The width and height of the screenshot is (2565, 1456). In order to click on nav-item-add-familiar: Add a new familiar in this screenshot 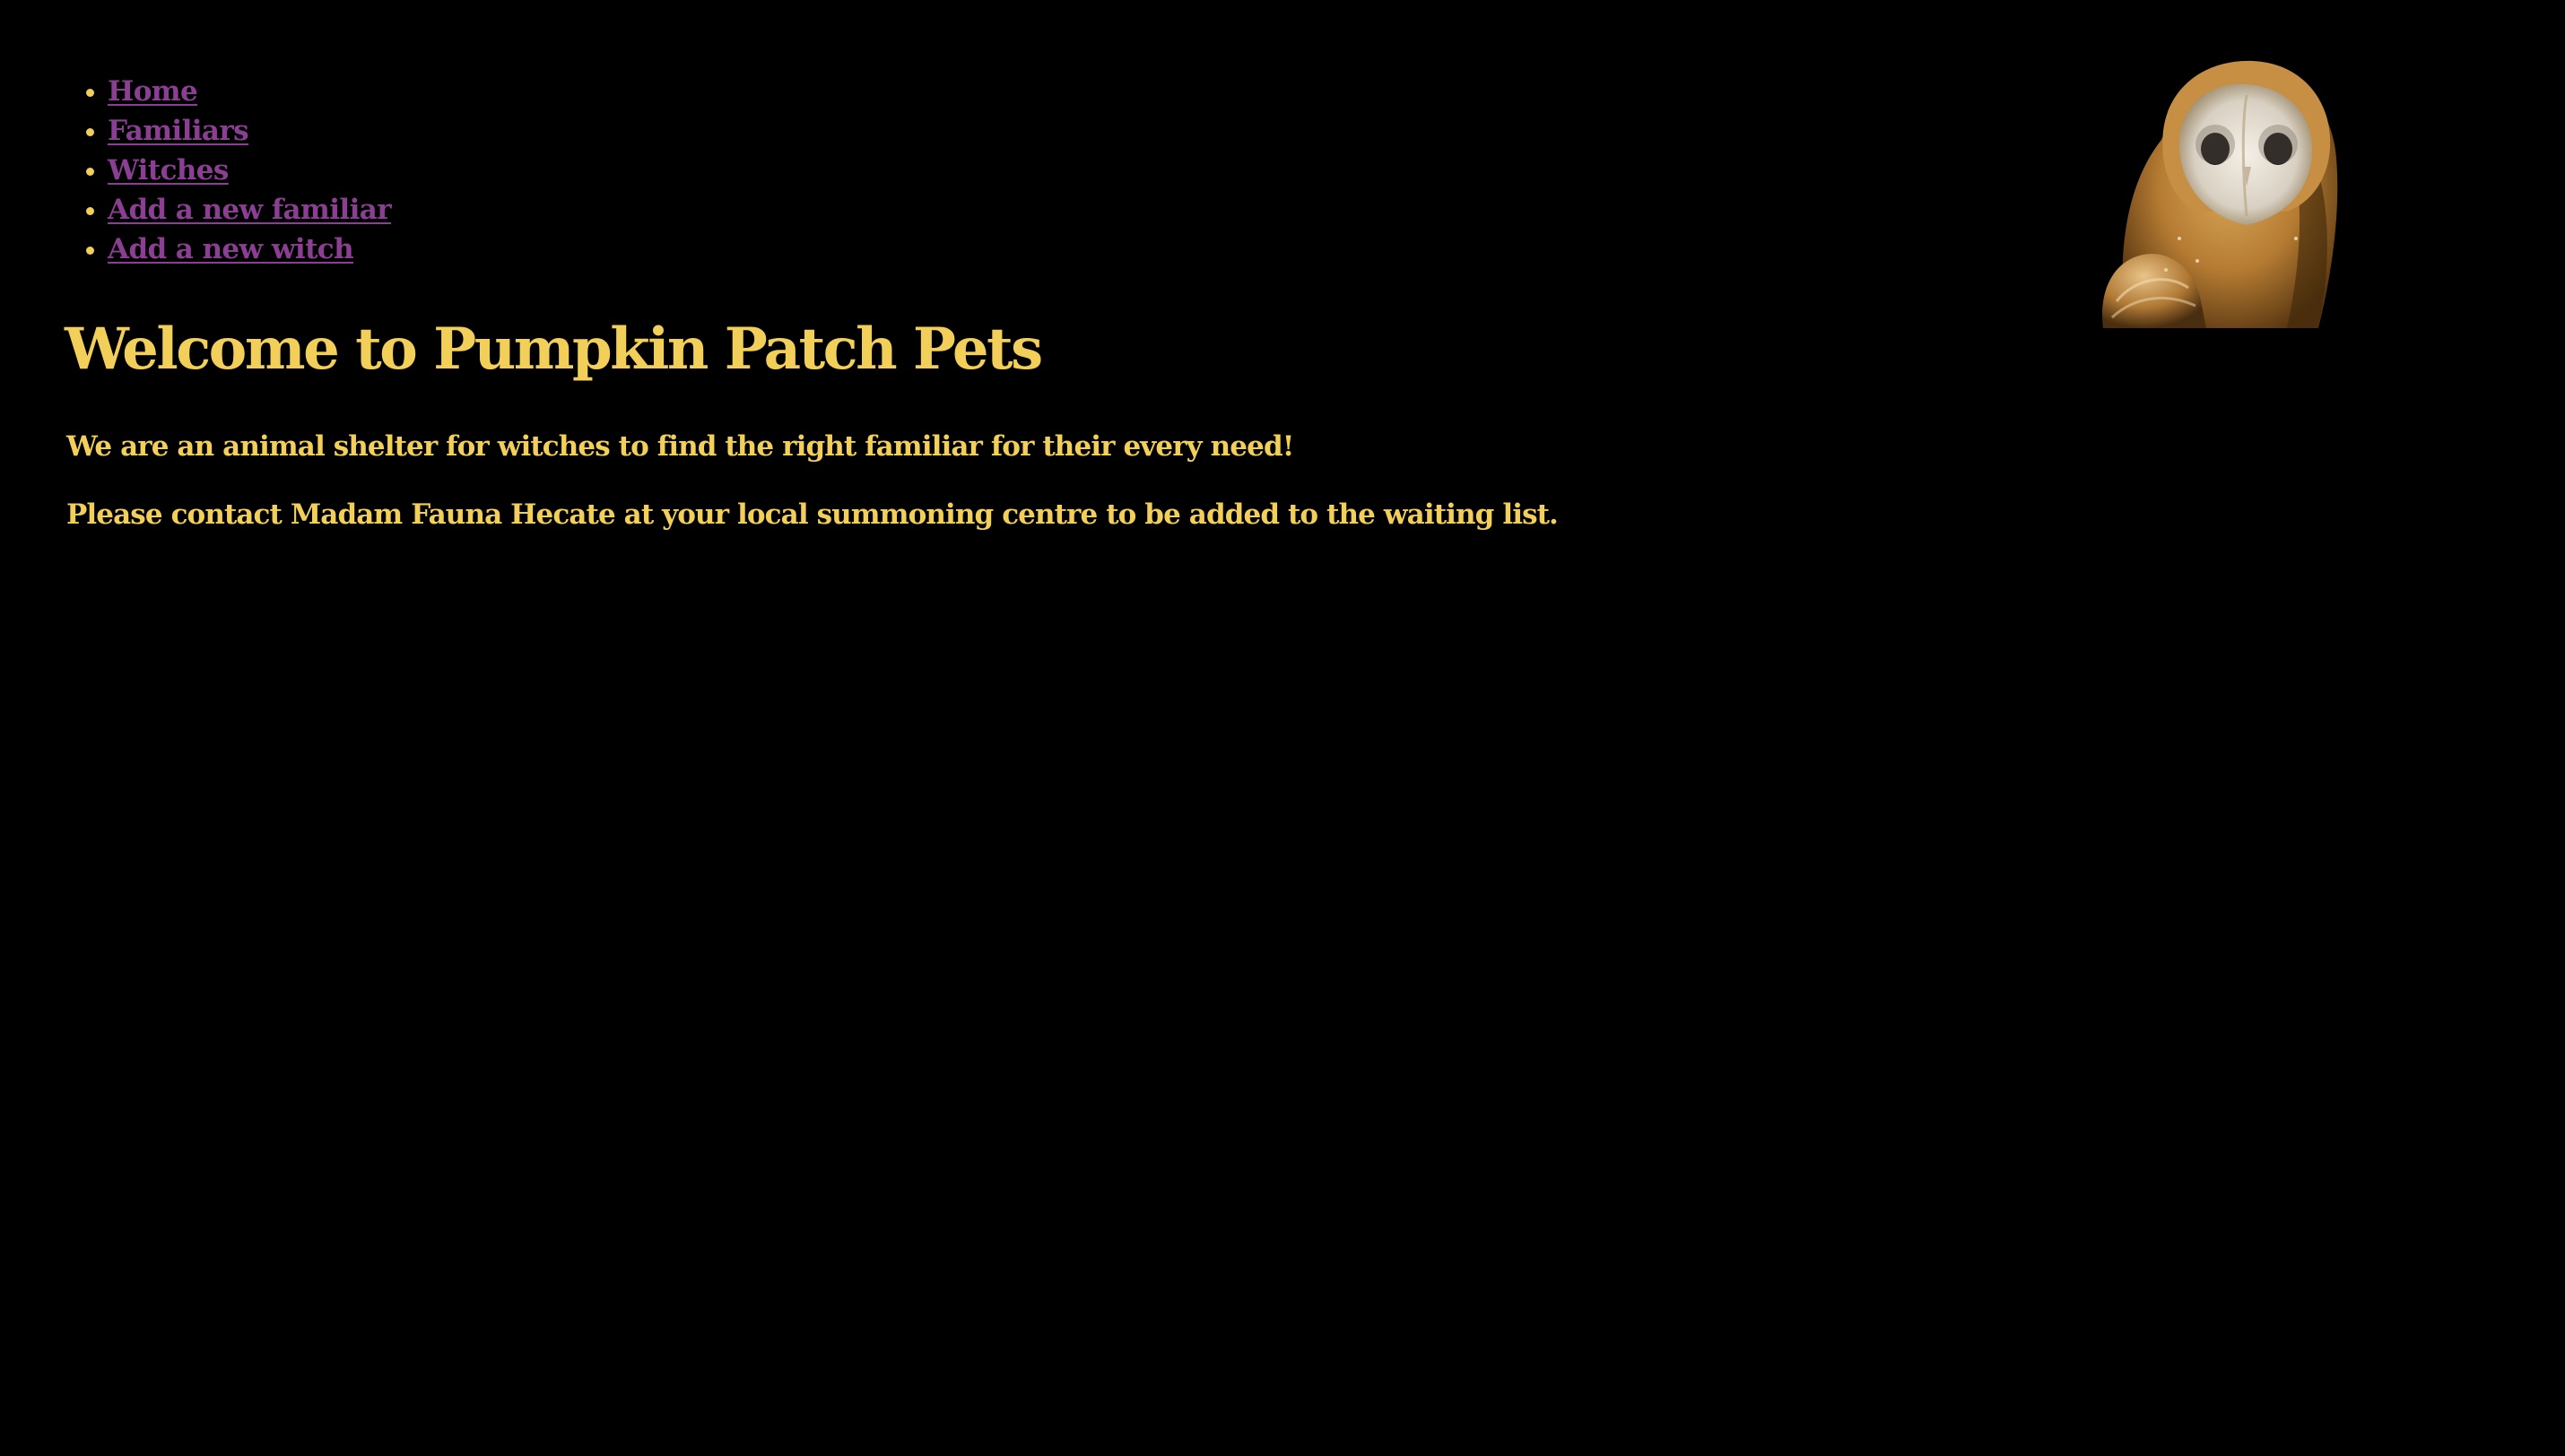, I will do `click(250, 210)`.